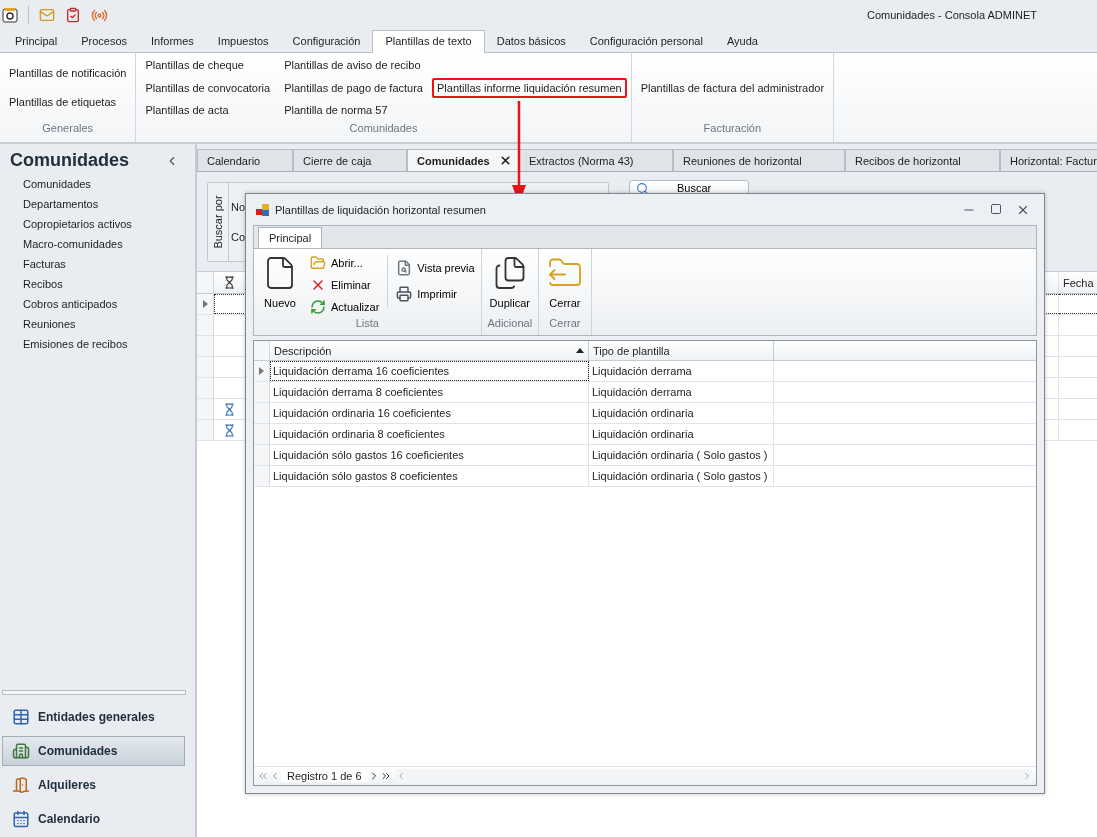 The height and width of the screenshot is (837, 1097). Describe the element at coordinates (263, 209) in the screenshot. I see `dialog-app-icon` at that location.